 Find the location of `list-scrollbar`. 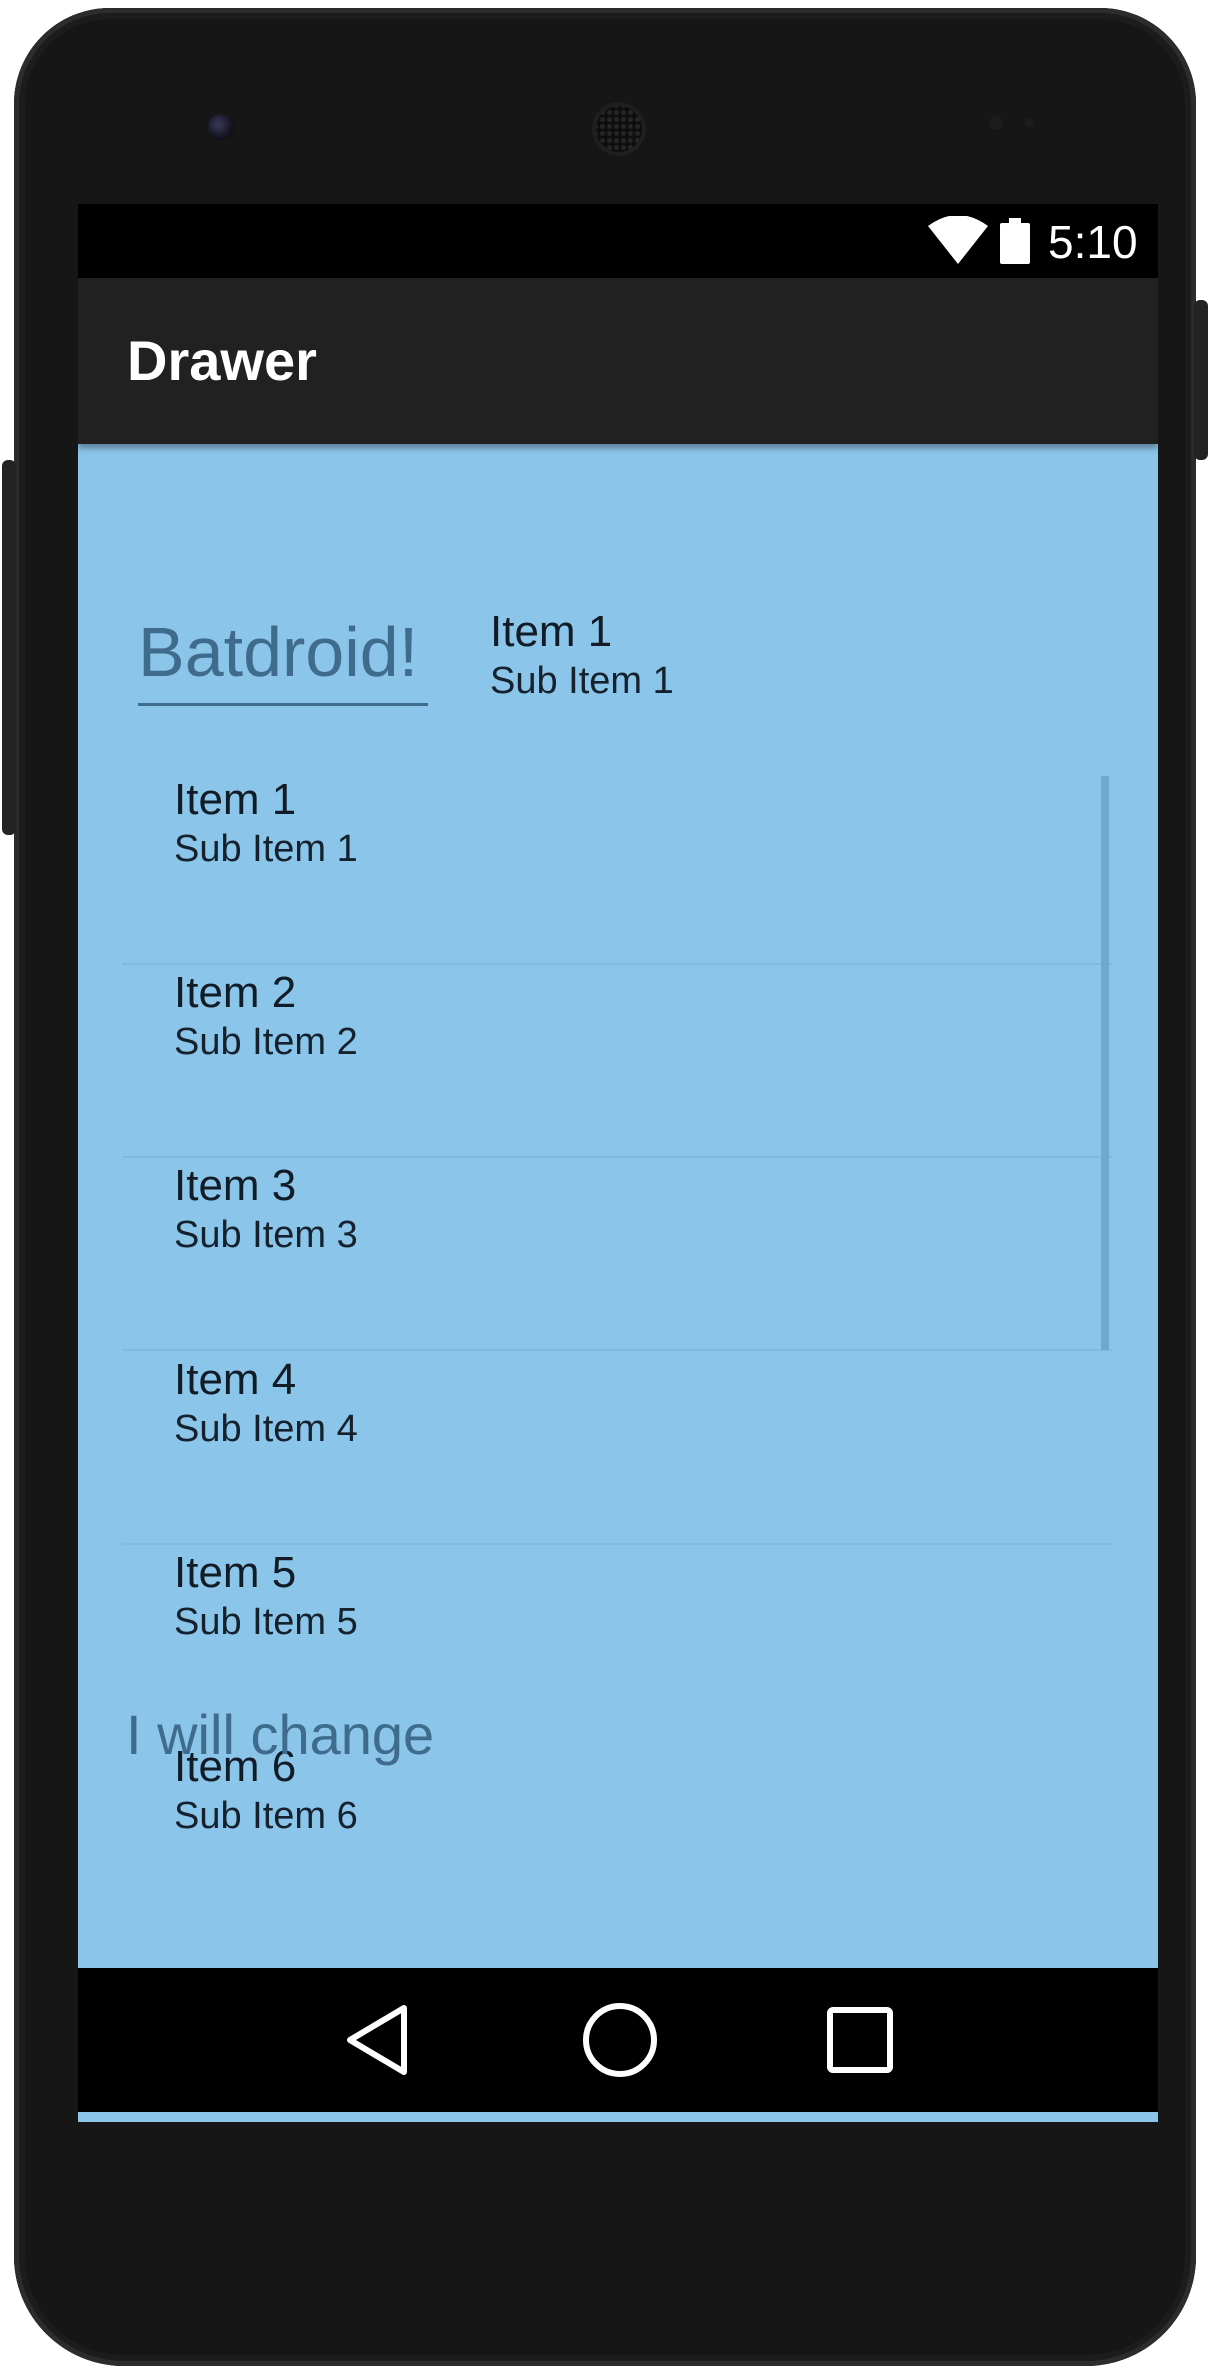

list-scrollbar is located at coordinates (1105, 1063).